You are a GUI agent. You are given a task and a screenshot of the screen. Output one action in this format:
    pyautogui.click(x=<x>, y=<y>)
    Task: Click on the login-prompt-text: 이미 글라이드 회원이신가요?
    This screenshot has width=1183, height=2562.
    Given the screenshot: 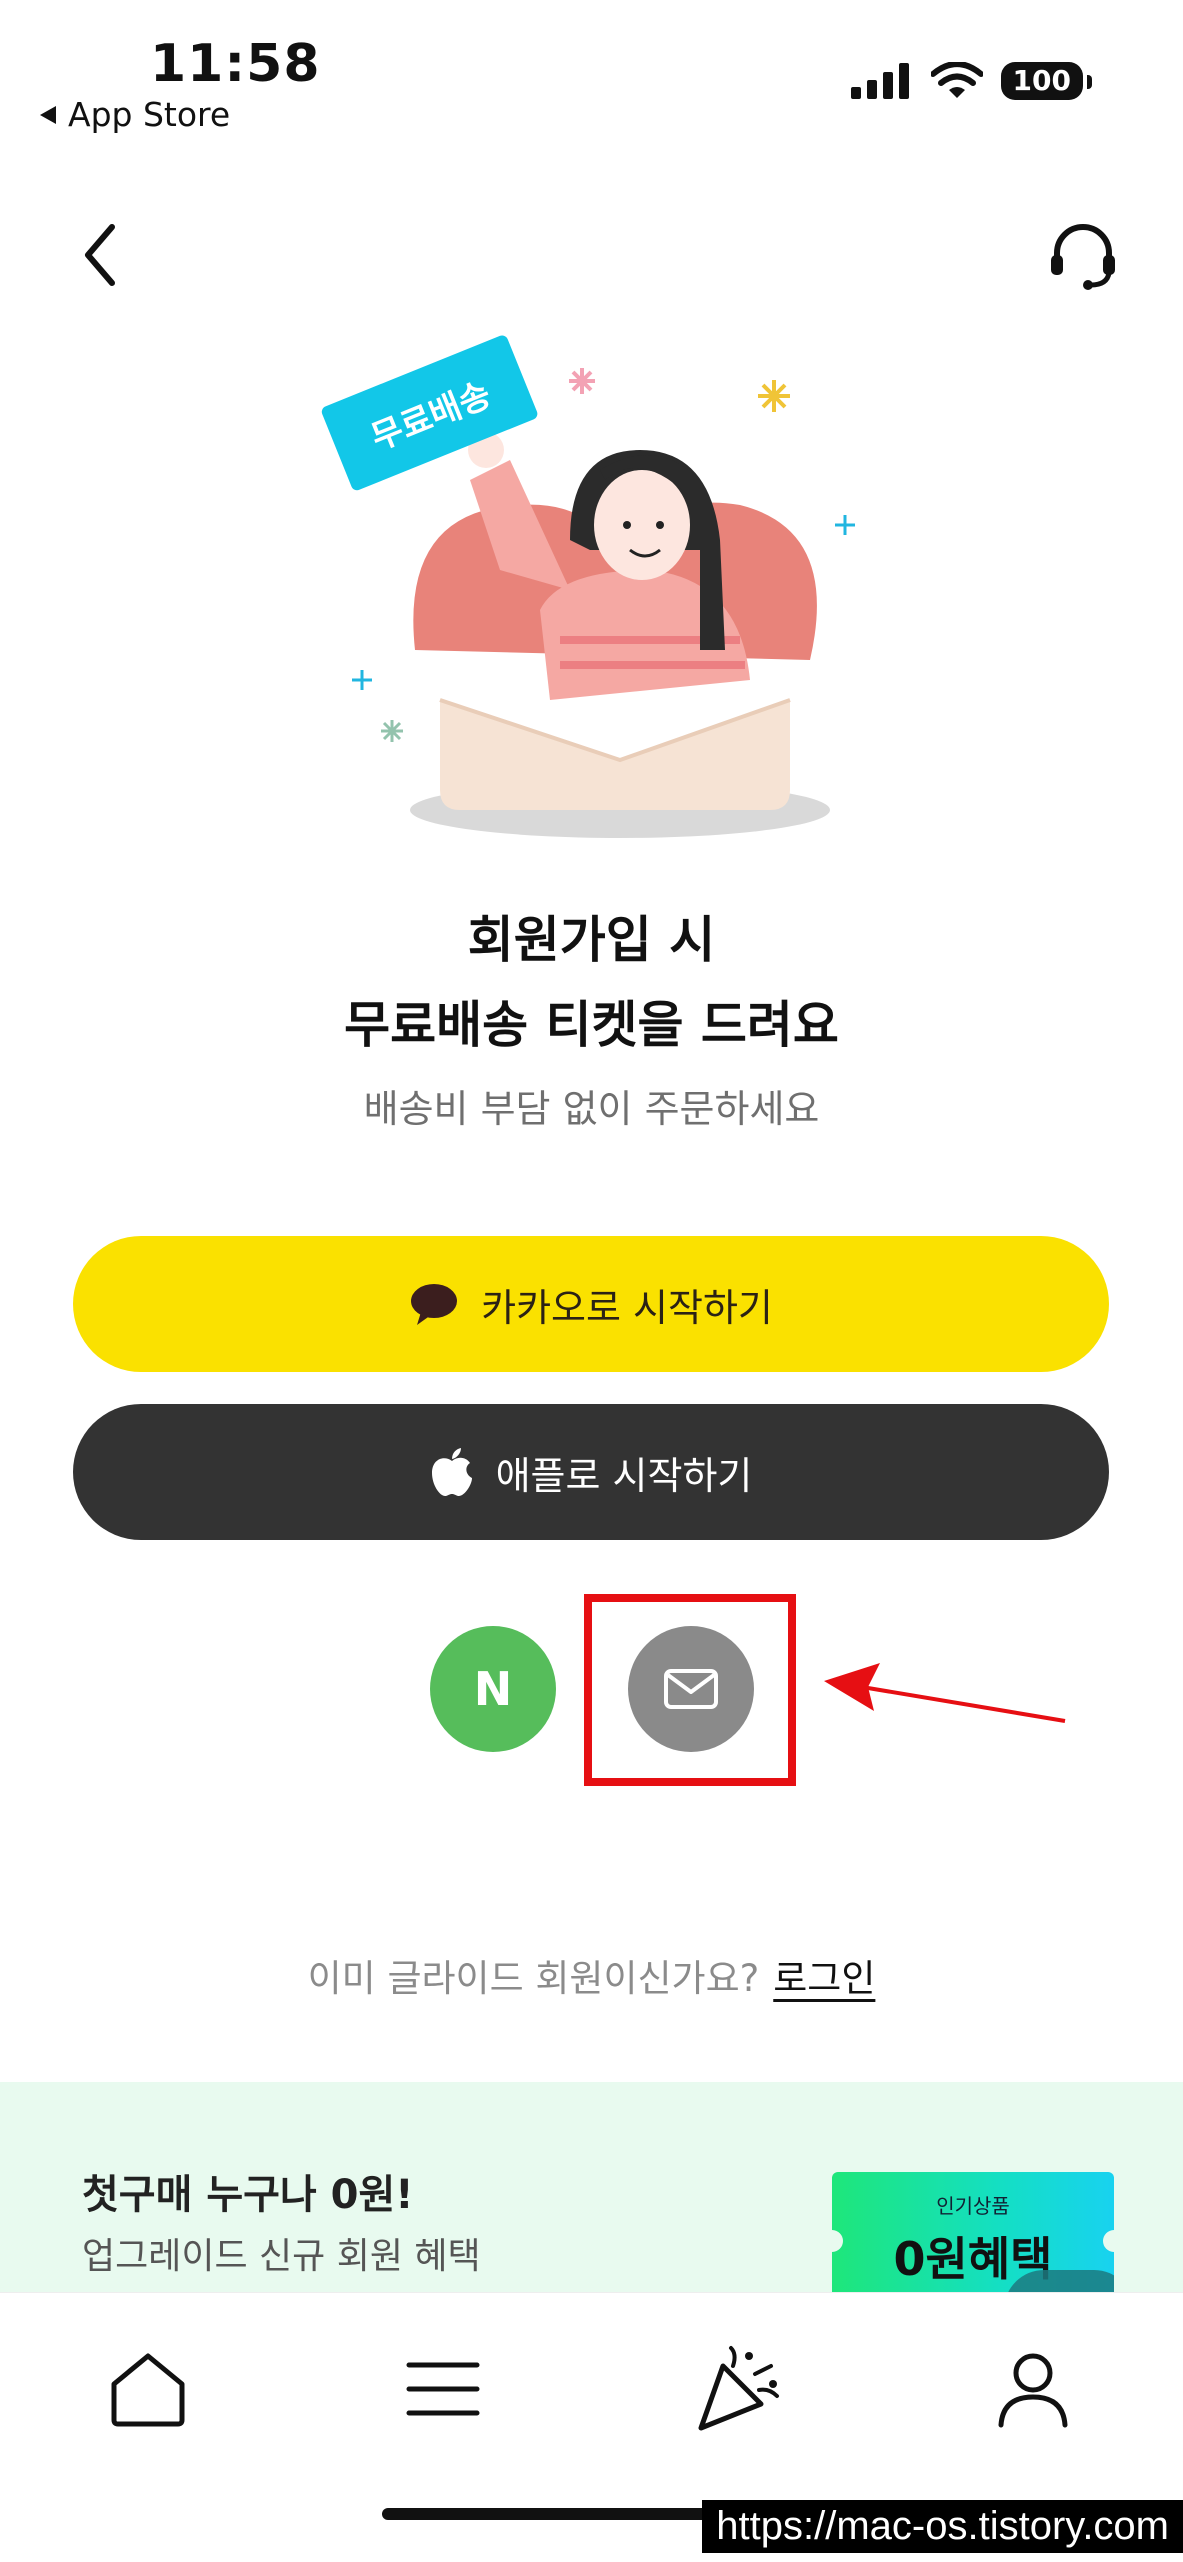 What is the action you would take?
    pyautogui.click(x=533, y=1978)
    